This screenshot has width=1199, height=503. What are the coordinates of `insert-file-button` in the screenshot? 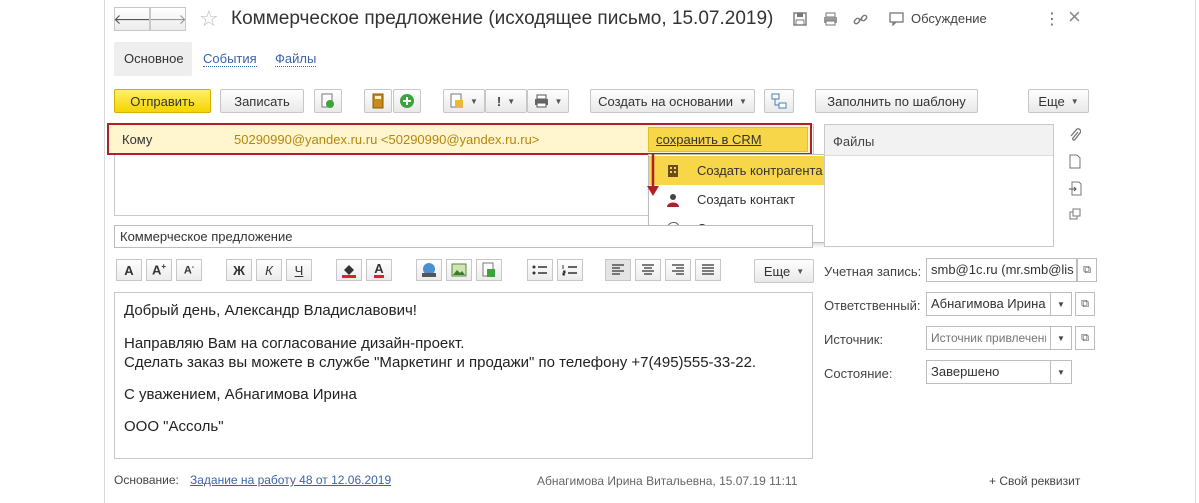 It's located at (489, 270).